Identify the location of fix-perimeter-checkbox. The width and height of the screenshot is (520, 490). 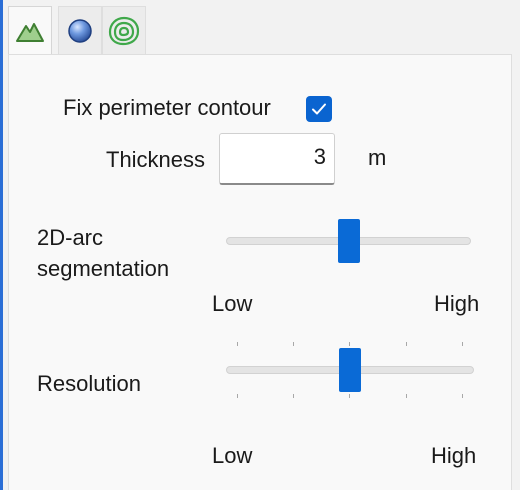
(319, 109).